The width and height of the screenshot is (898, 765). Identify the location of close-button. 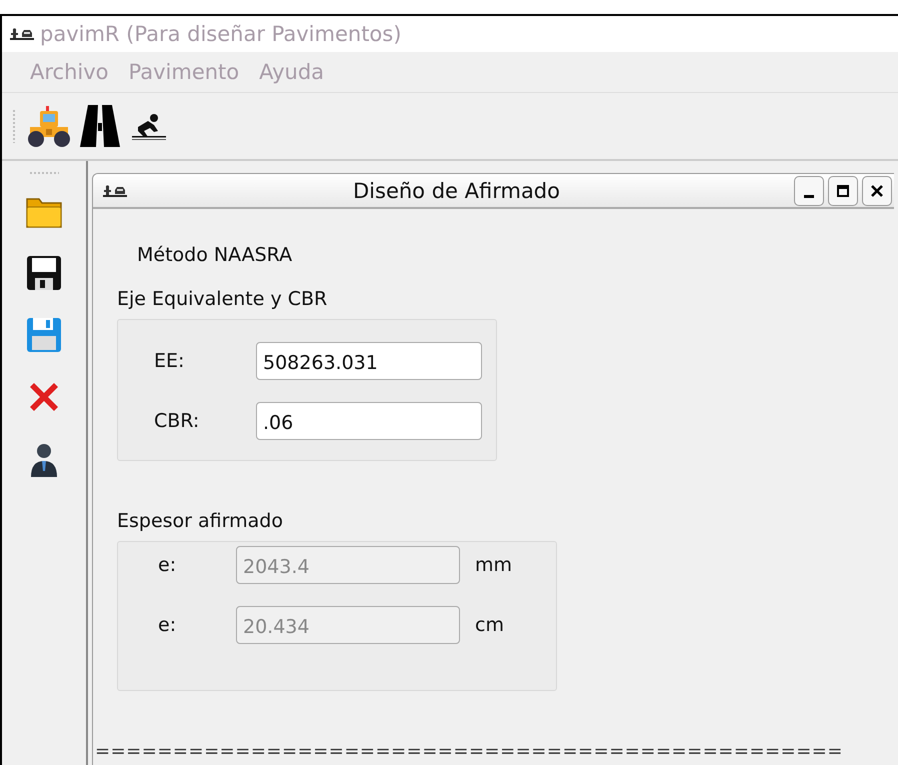
(877, 191).